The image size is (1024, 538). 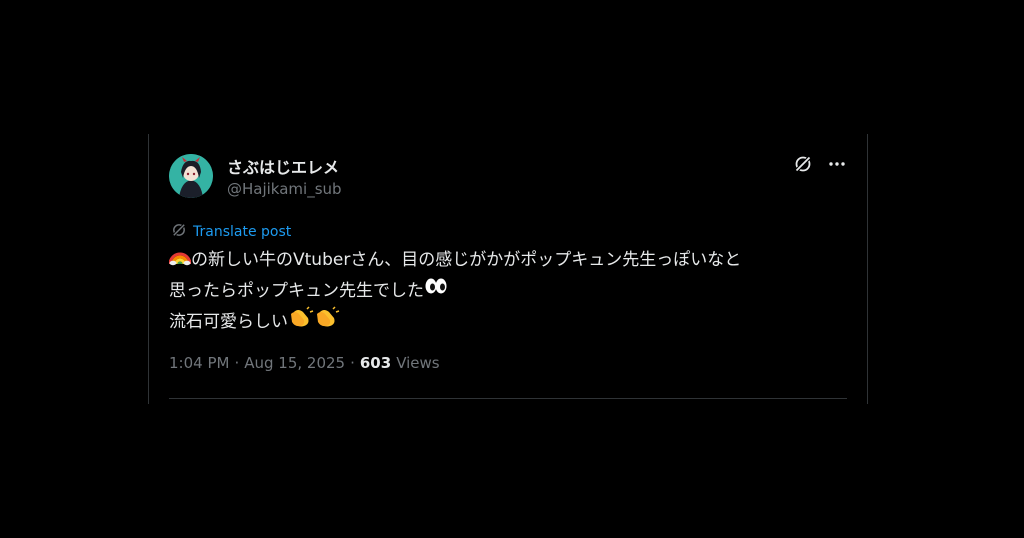 I want to click on user-handle: @Hajikami_sub, so click(x=284, y=189).